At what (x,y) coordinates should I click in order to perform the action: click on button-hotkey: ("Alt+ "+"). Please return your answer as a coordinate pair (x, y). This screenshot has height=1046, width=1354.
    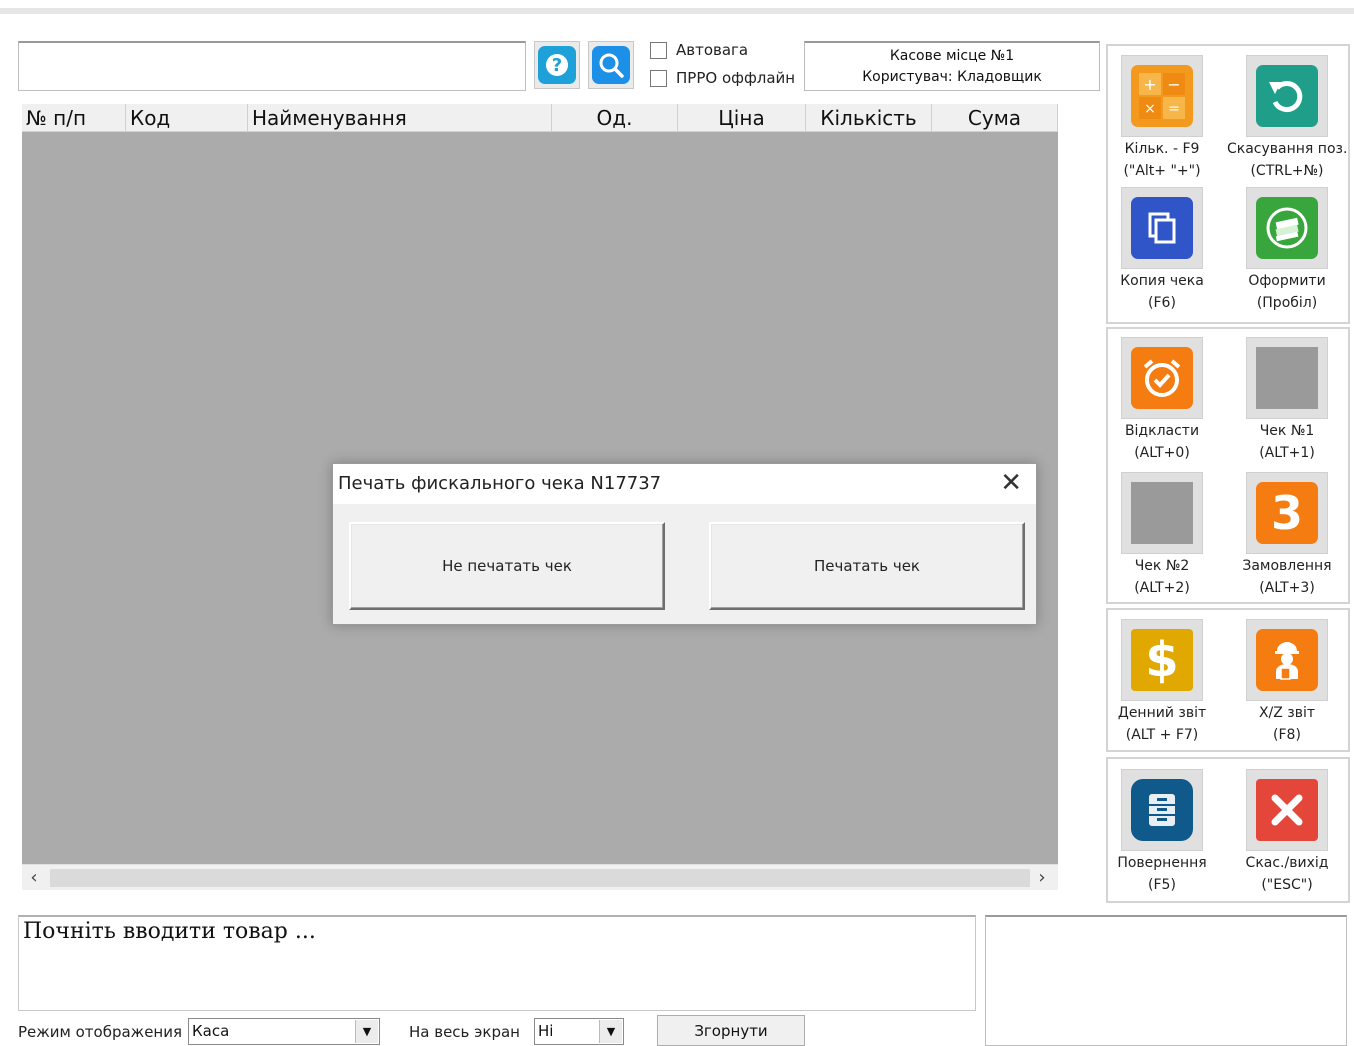
    Looking at the image, I should click on (1162, 171).